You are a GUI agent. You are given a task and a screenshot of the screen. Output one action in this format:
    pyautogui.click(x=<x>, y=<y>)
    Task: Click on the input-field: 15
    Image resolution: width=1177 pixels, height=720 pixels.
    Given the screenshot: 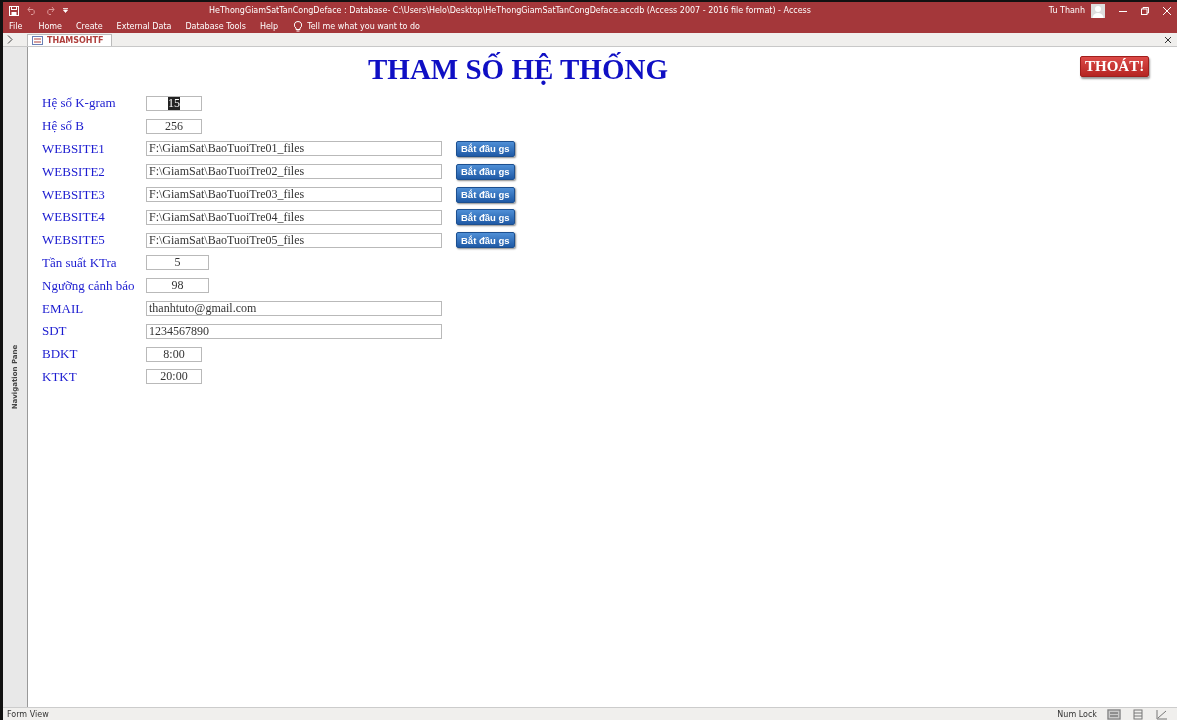 What is the action you would take?
    pyautogui.click(x=174, y=103)
    